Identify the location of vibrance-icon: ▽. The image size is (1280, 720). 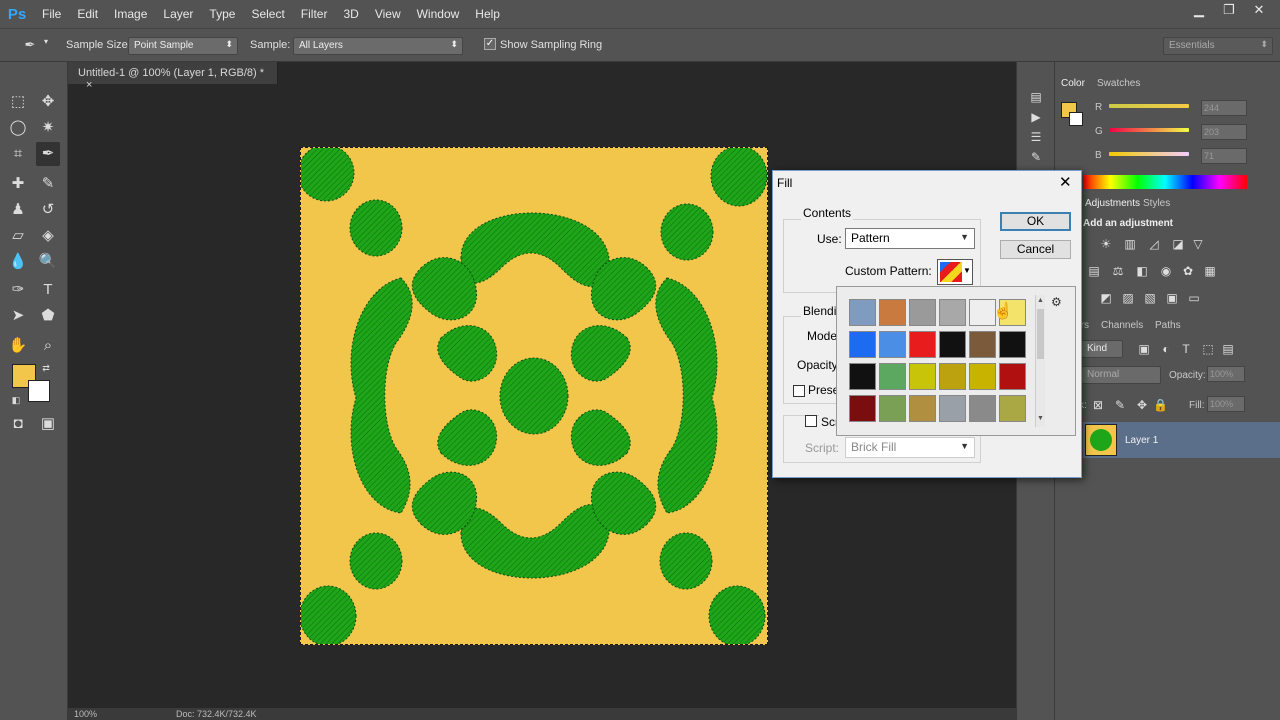
(1198, 244).